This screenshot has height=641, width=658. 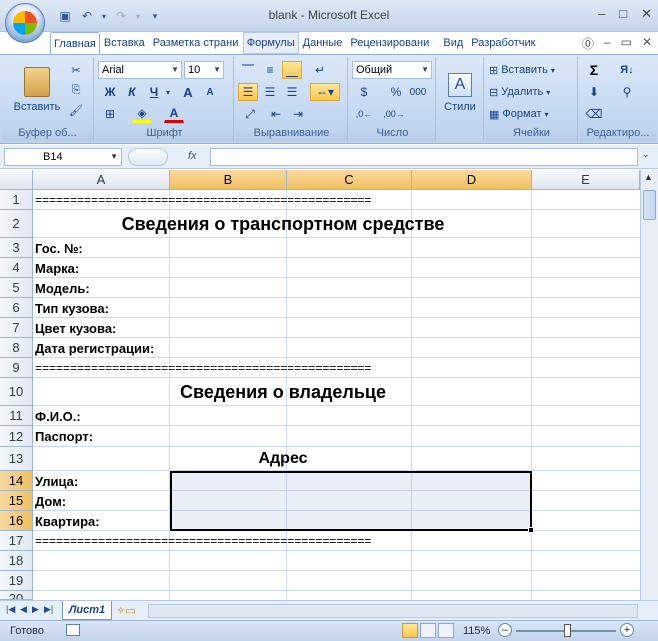 What do you see at coordinates (418, 92) in the screenshot?
I see `thousands-button: 000` at bounding box center [418, 92].